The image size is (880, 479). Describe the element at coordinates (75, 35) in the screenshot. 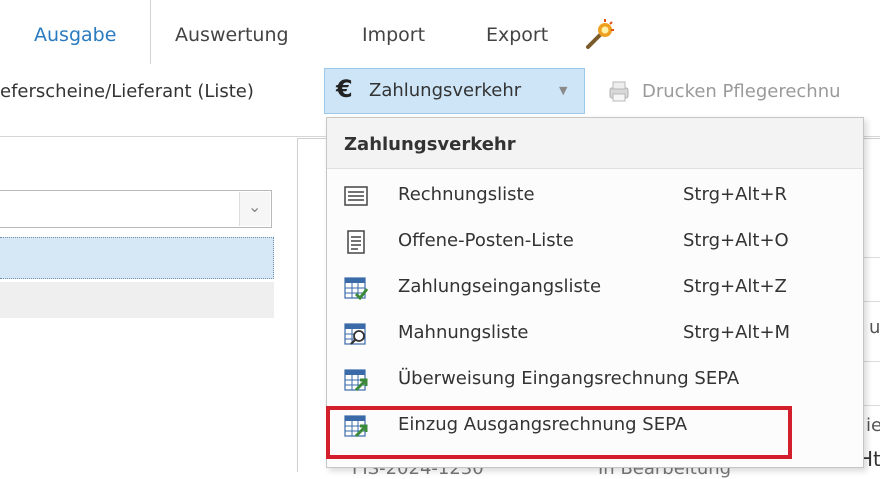

I see `tab-ausgabe: Ausgabe` at that location.